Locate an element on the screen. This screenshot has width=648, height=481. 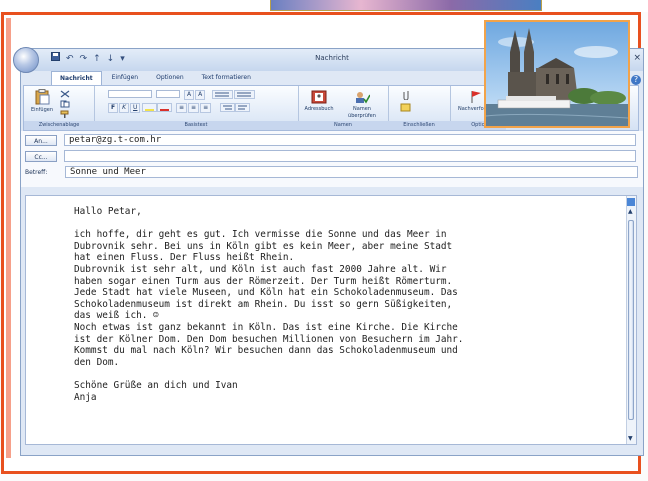
check-names-icon is located at coordinates (363, 98).